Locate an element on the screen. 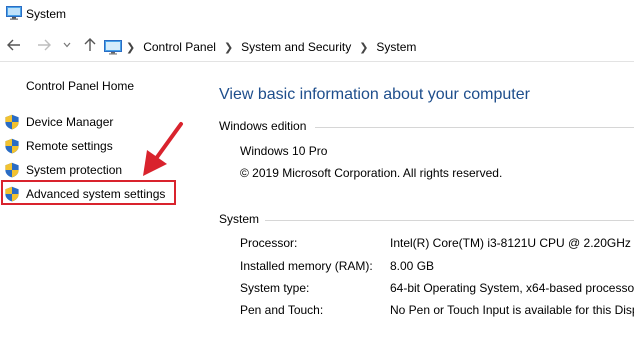 The height and width of the screenshot is (337, 634). system-monitor-icon is located at coordinates (14, 13).